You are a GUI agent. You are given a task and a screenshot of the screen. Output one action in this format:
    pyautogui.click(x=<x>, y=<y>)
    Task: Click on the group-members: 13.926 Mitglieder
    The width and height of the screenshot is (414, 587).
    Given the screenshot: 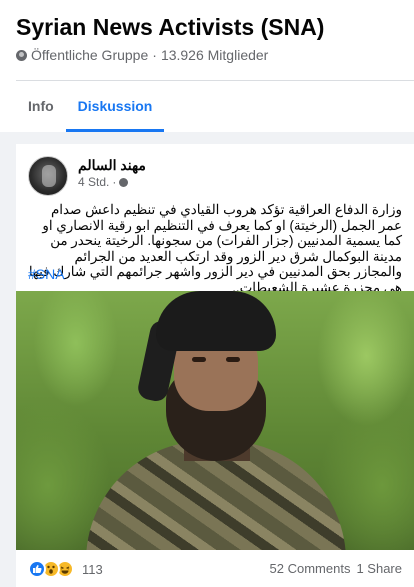 What is the action you would take?
    pyautogui.click(x=214, y=55)
    